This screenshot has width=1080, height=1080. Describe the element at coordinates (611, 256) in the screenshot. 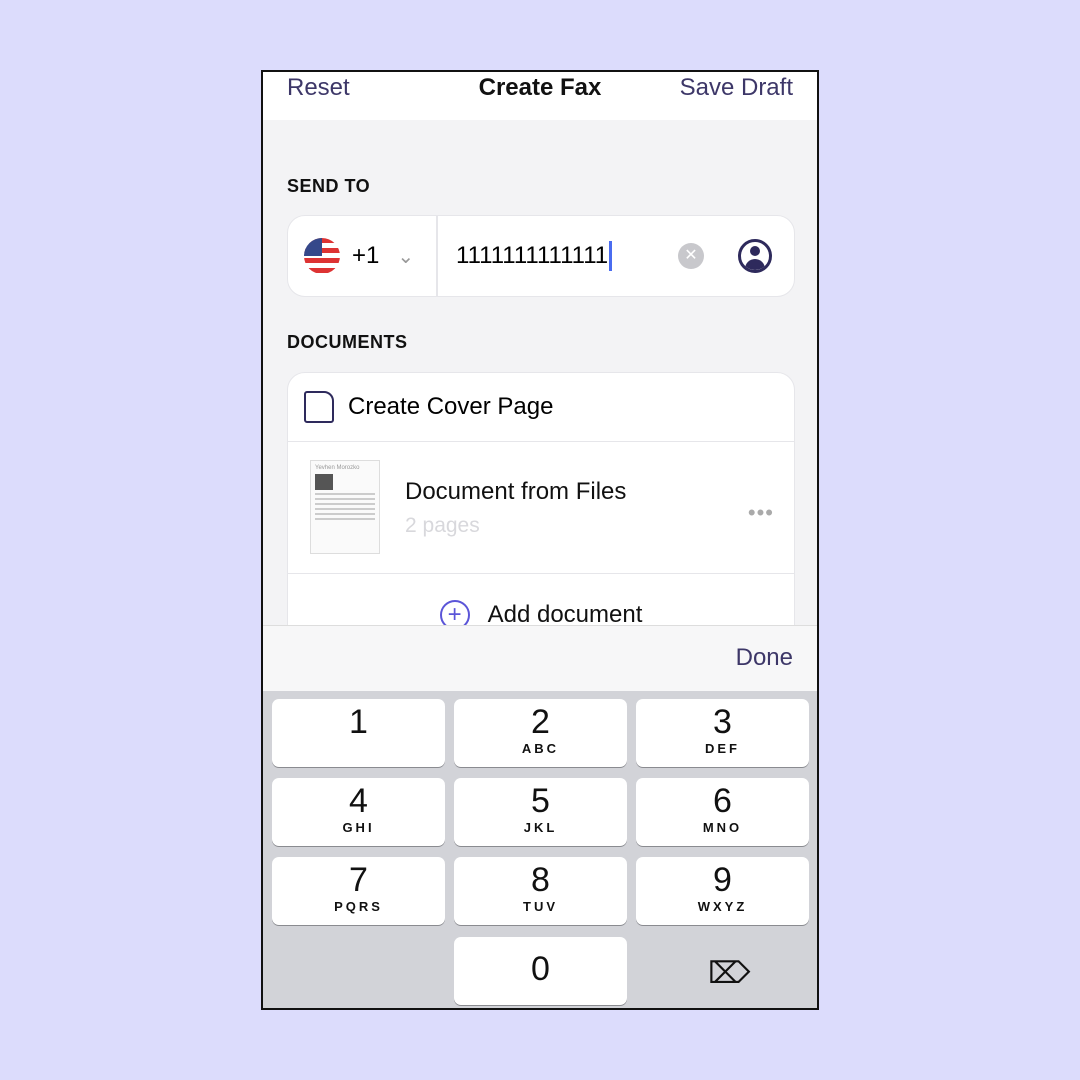

I see `text-caret` at that location.